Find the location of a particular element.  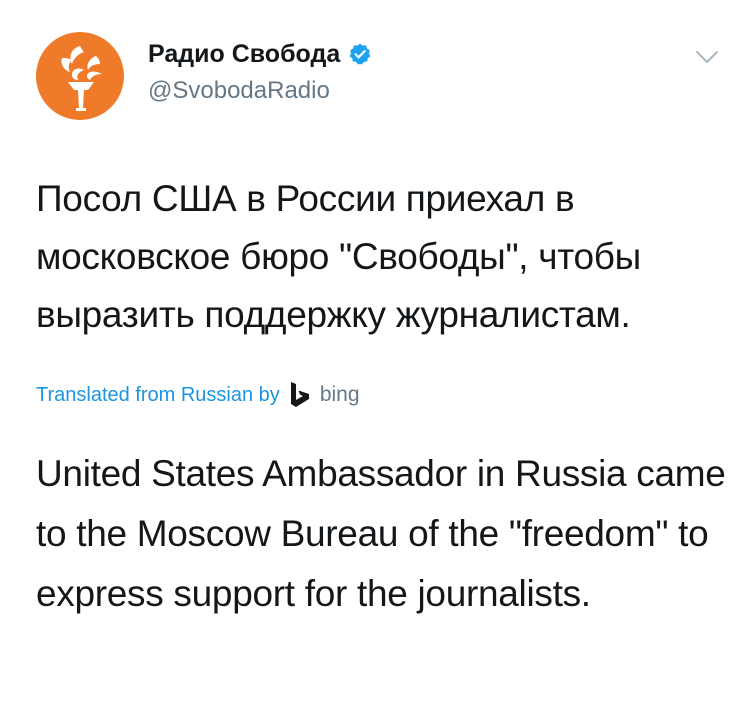

author-names: Радио Свобода @SvobodaRadio is located at coordinates (260, 72).